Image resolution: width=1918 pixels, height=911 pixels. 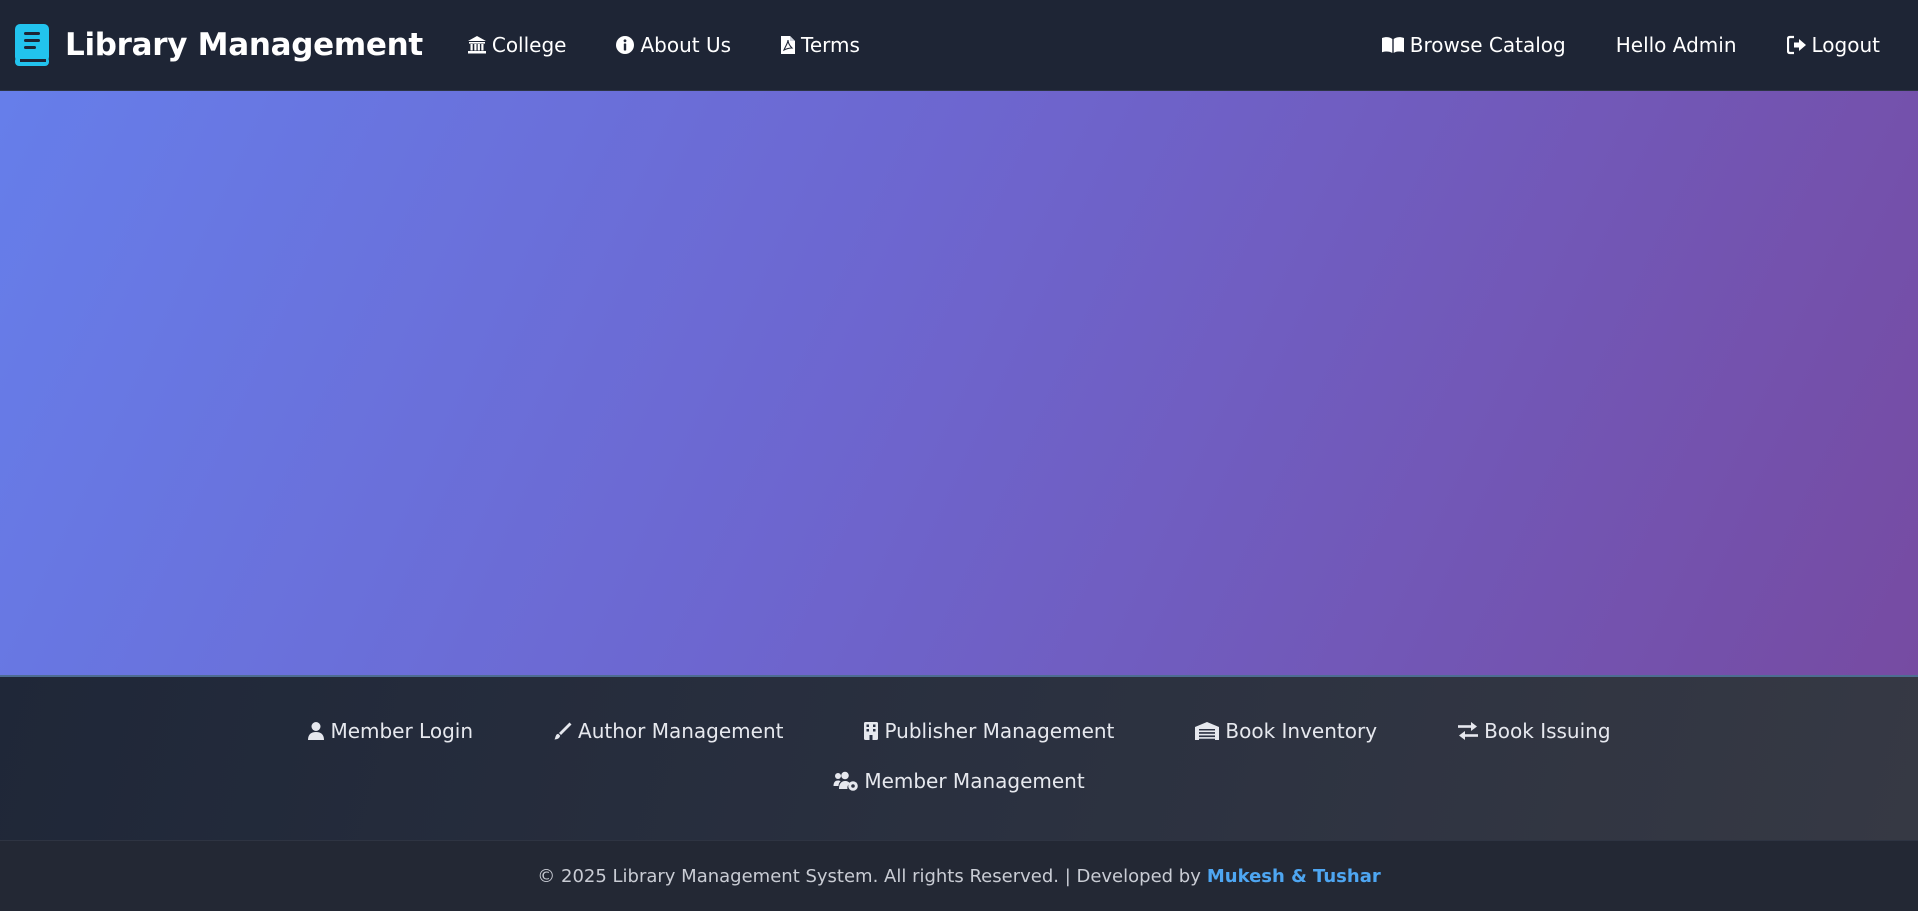 I want to click on warehouse-icon, so click(x=1207, y=731).